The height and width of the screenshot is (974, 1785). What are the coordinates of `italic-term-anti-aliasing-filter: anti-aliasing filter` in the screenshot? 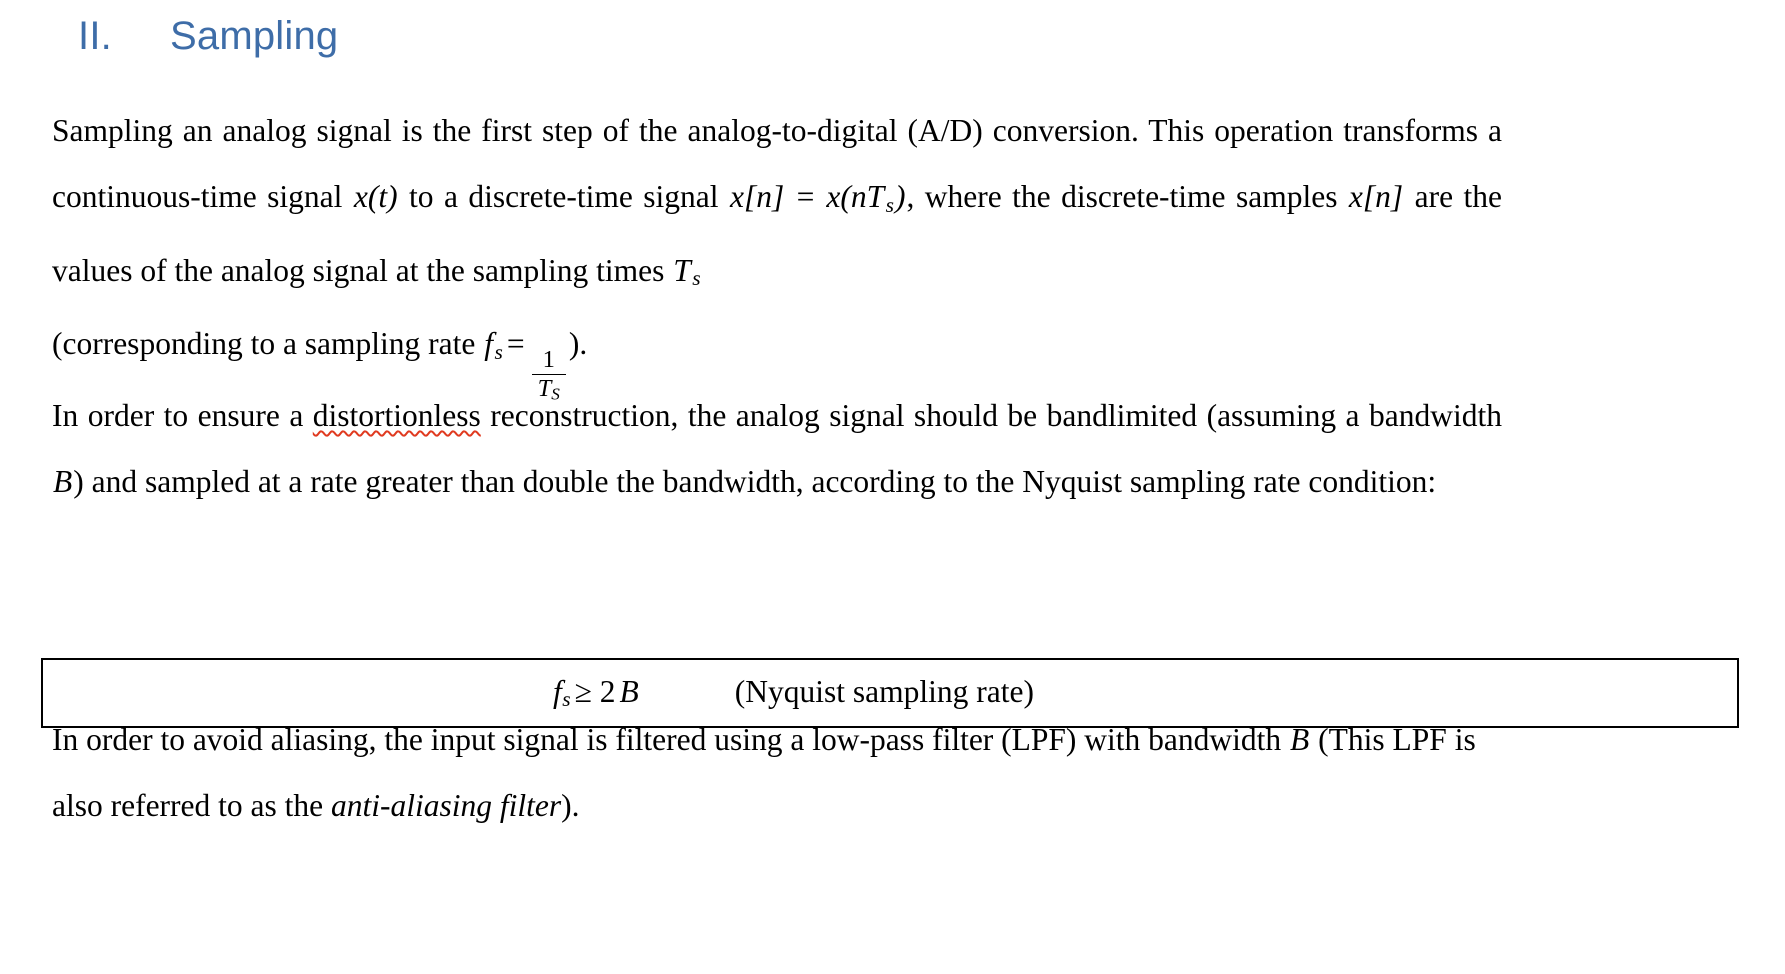 It's located at (446, 805).